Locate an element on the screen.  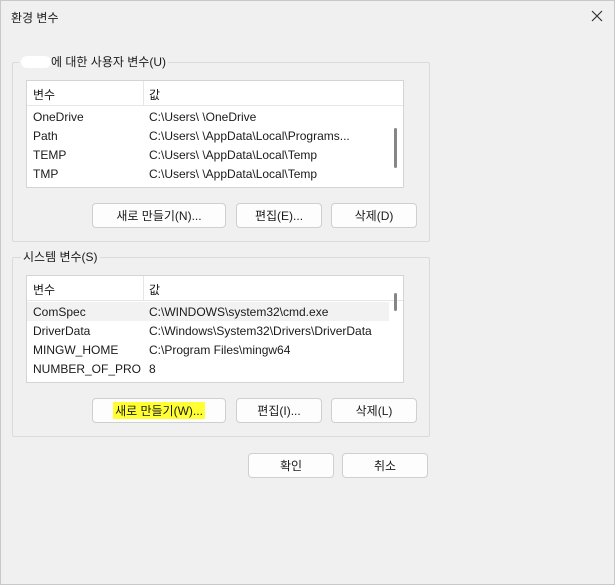
var-value: C:\Windows\System32\Drivers\DriverData is located at coordinates (260, 331).